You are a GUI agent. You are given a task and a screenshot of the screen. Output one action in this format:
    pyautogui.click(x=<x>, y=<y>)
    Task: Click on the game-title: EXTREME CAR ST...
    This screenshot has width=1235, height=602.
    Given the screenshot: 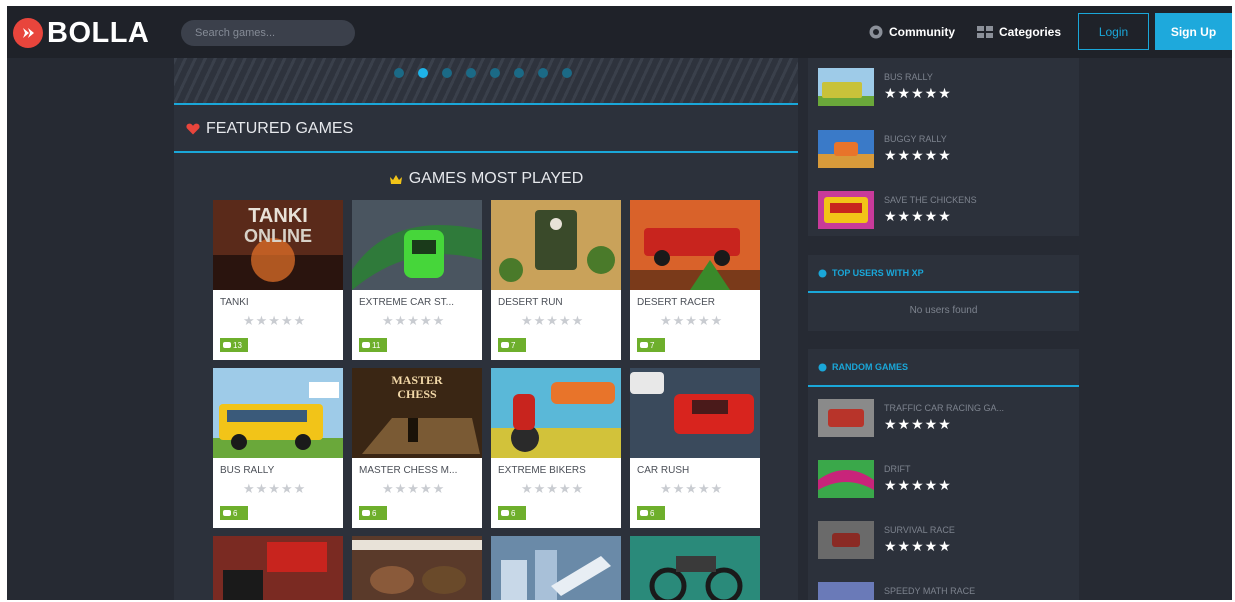 What is the action you would take?
    pyautogui.click(x=407, y=302)
    